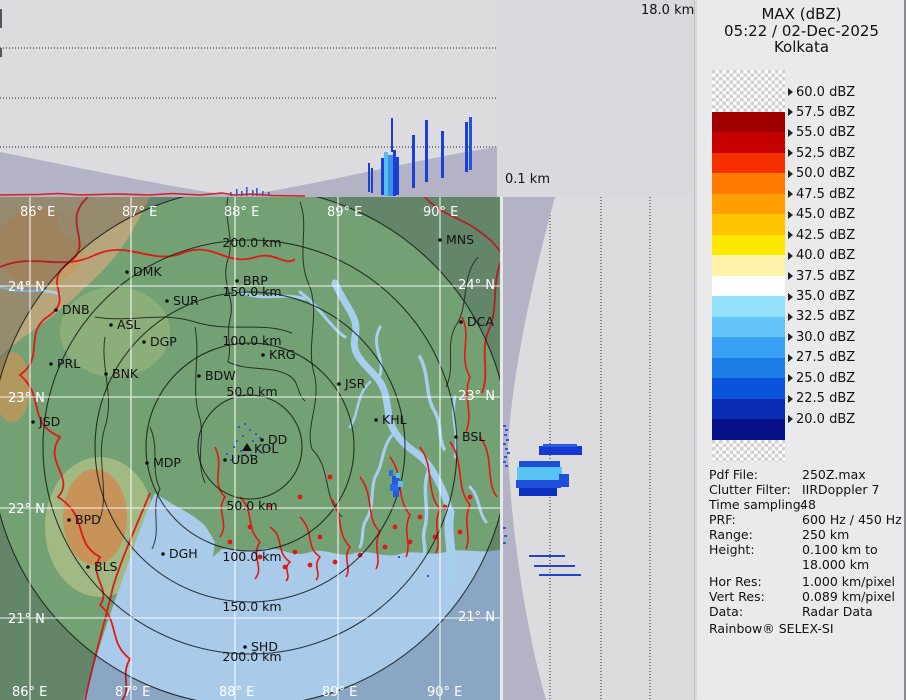 The image size is (906, 700). Describe the element at coordinates (186, 300) in the screenshot. I see `station-label: SUR` at that location.